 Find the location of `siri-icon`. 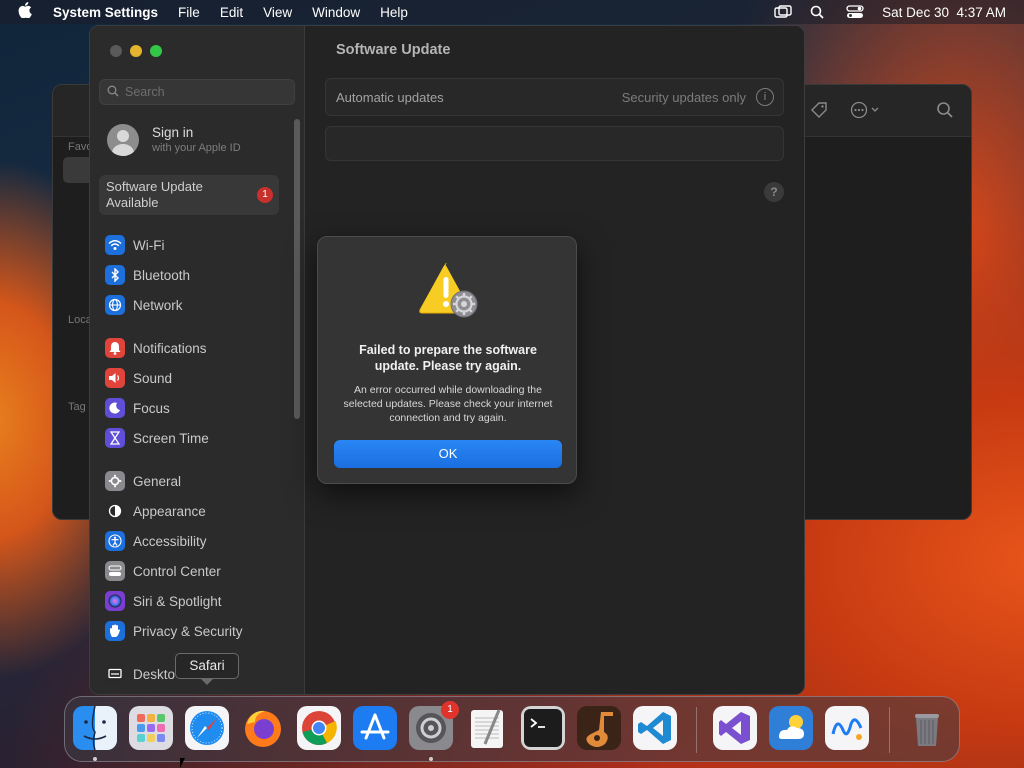

siri-icon is located at coordinates (115, 601).